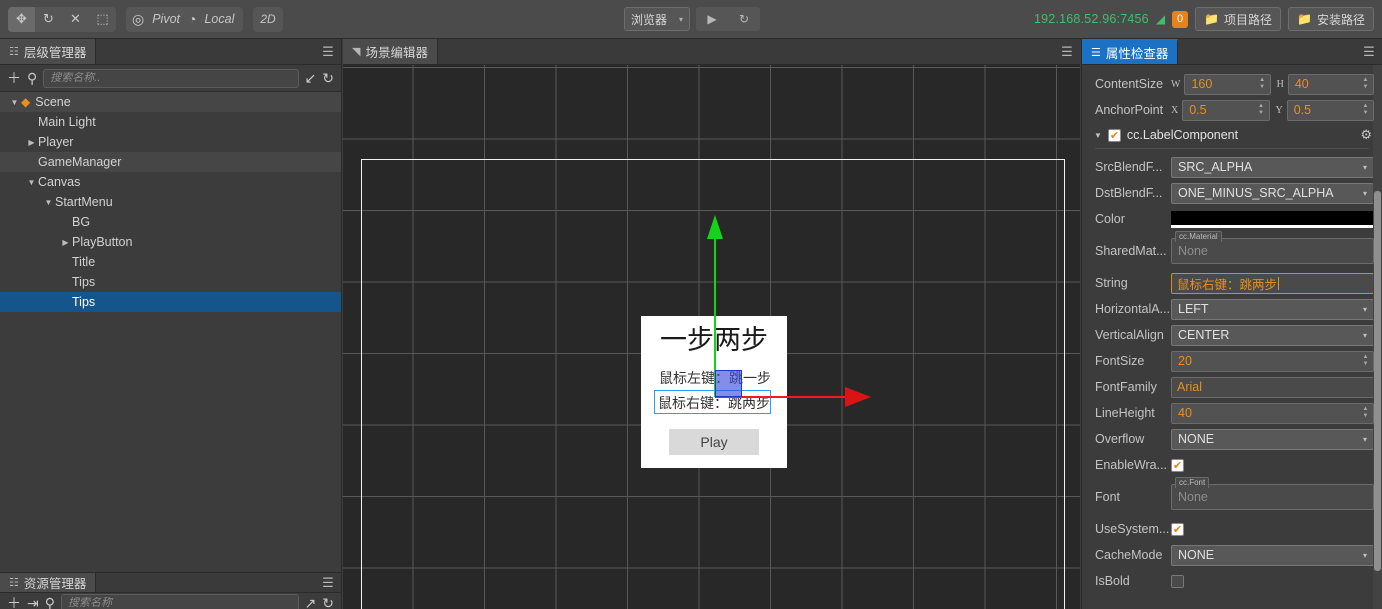 This screenshot has height=609, width=1382. I want to click on color-swatch, so click(1272, 219).